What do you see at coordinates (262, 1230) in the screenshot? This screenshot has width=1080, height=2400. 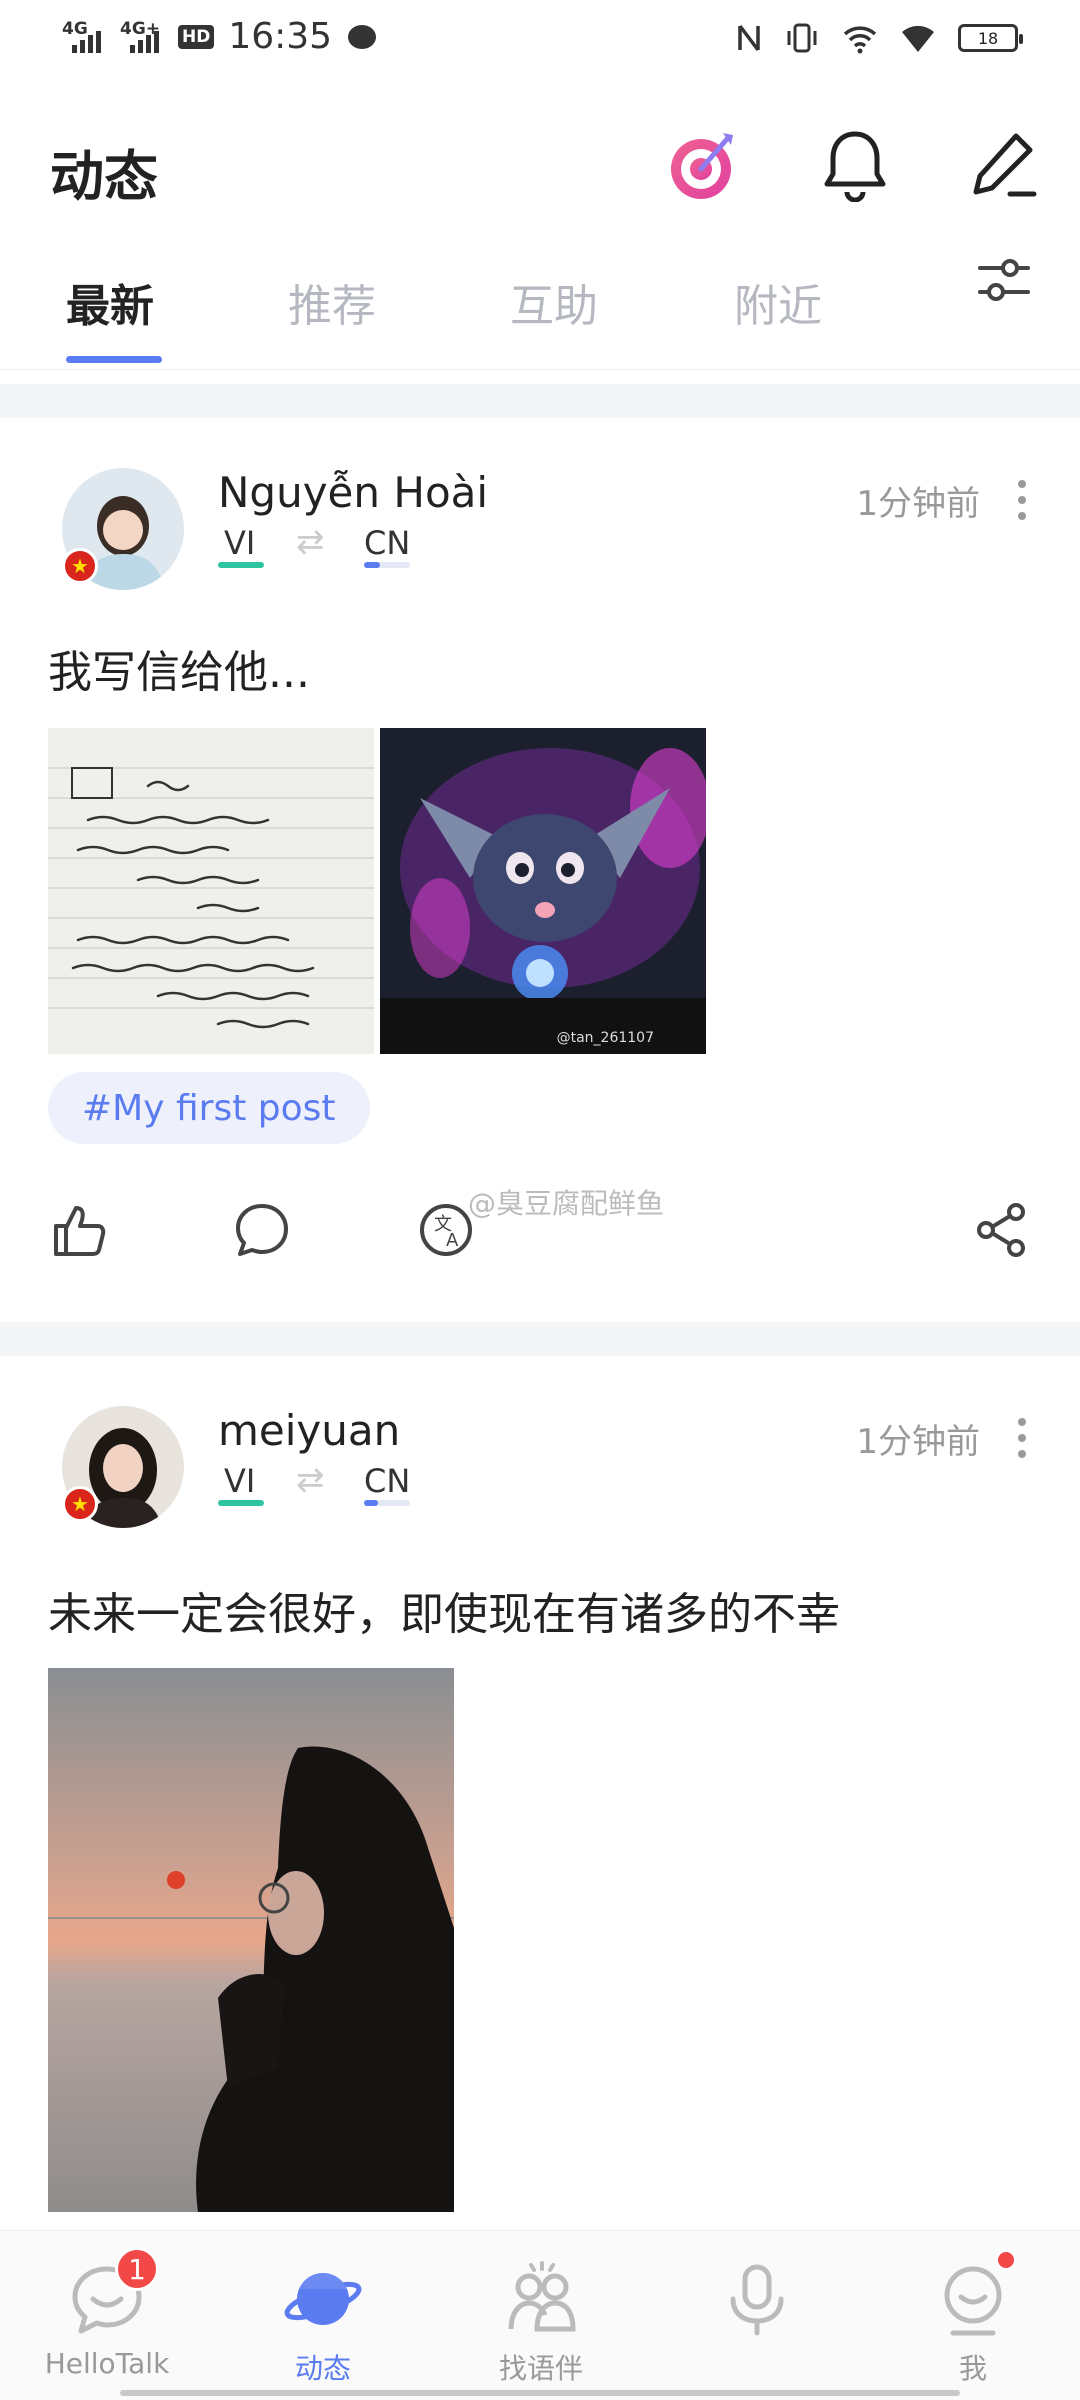 I see `comment-icon` at bounding box center [262, 1230].